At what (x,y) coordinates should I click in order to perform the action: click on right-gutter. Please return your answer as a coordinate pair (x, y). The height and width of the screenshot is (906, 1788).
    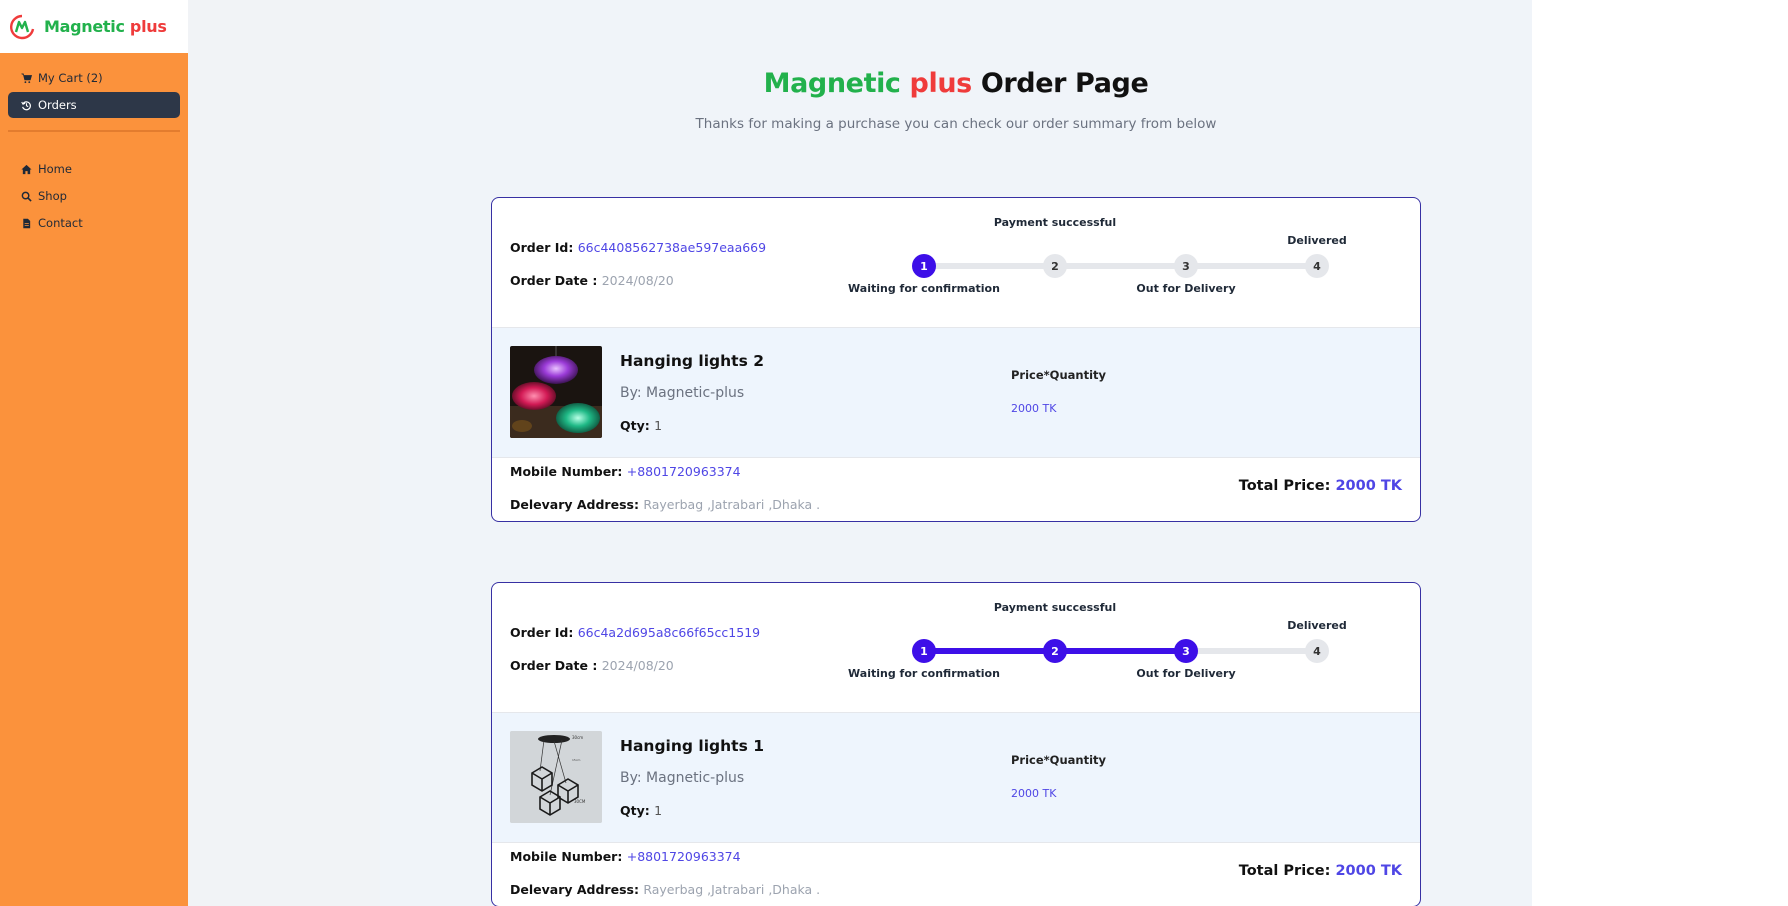
    Looking at the image, I should click on (1660, 453).